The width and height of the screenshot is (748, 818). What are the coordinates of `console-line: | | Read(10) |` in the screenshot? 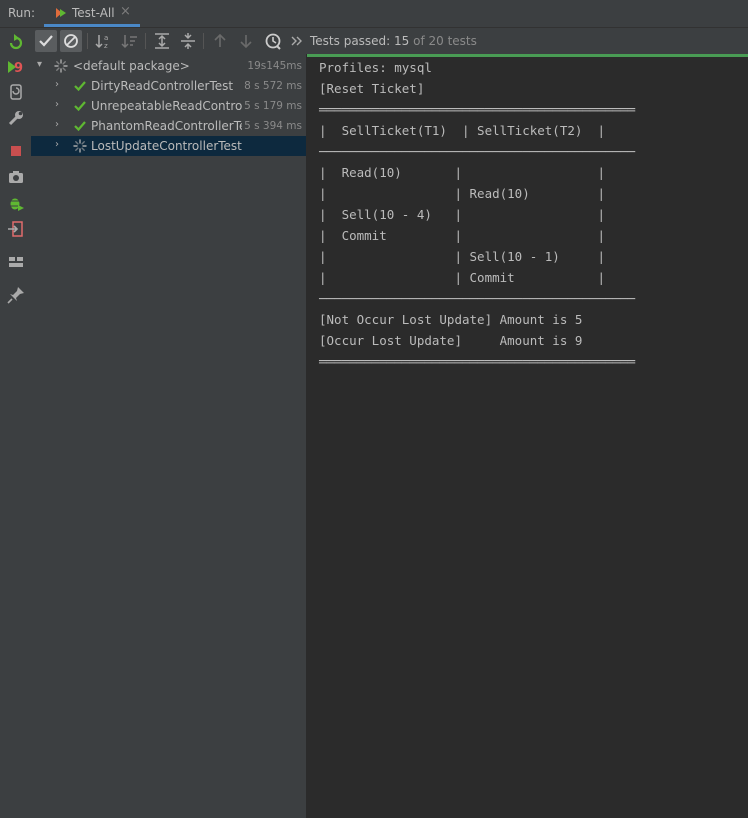 It's located at (462, 193).